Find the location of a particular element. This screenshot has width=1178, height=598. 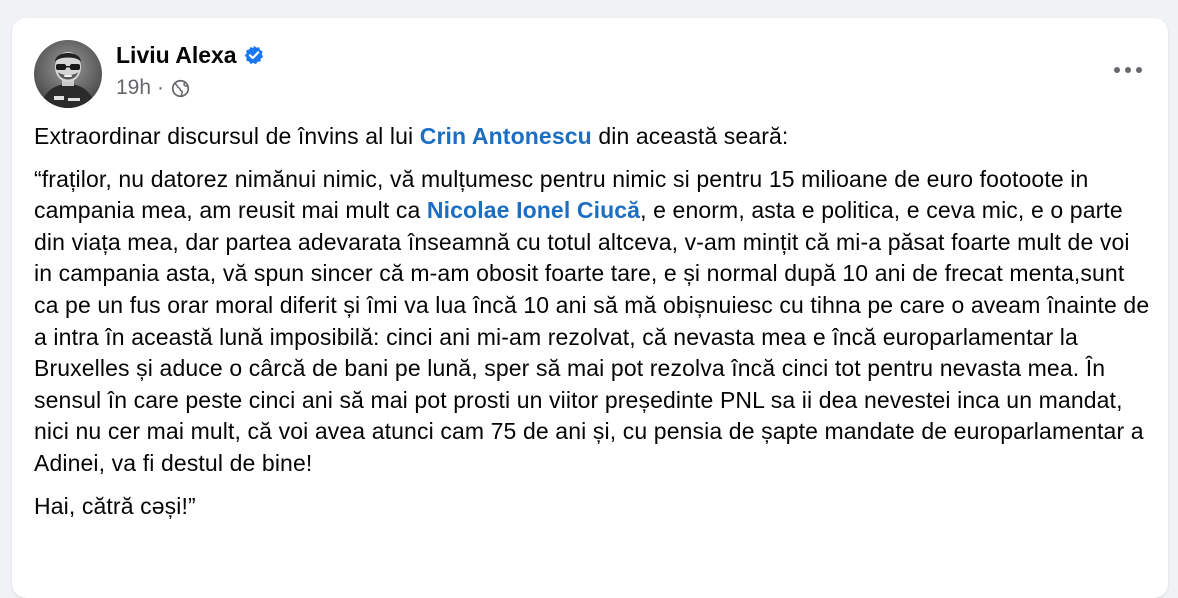

more-options-button is located at coordinates (1128, 70).